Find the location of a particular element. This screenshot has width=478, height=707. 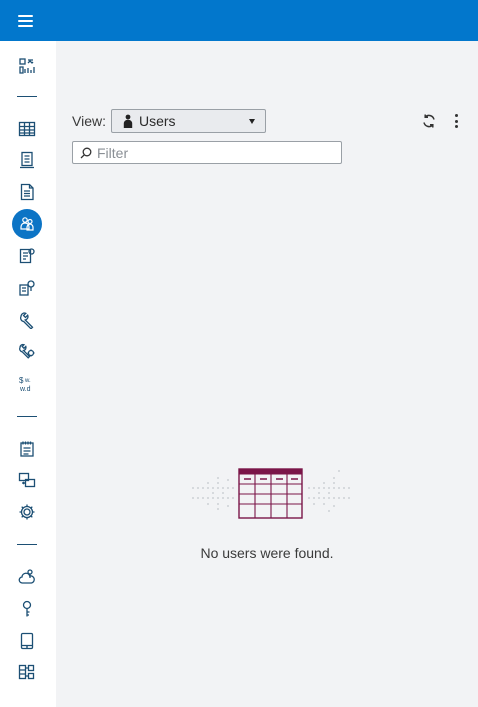

empty-table-icon is located at coordinates (271, 493).